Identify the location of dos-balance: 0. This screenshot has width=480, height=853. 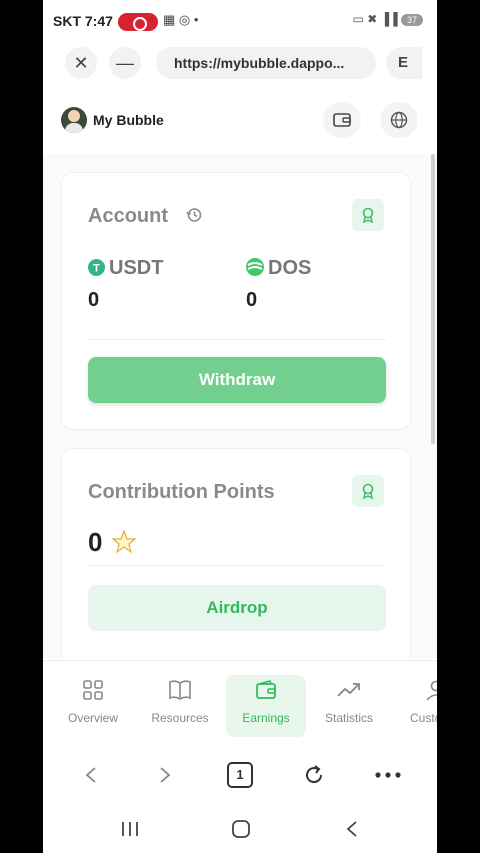
(252, 300).